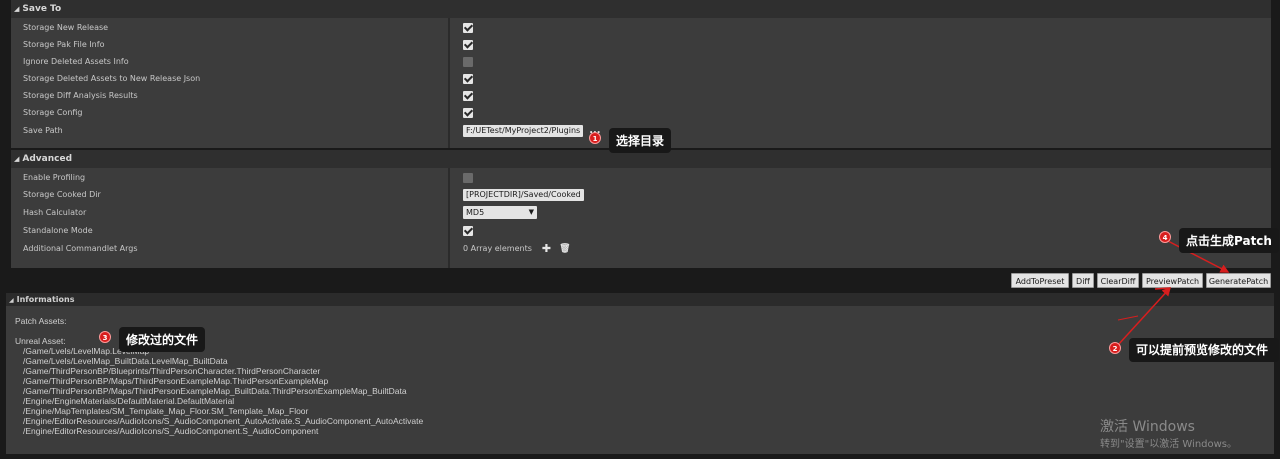 This screenshot has height=459, width=1280. Describe the element at coordinates (1115, 348) in the screenshot. I see `annotation-marker-2: 2` at that location.